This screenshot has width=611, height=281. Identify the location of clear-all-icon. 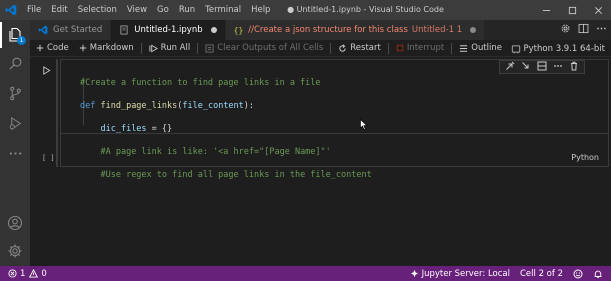
(209, 48).